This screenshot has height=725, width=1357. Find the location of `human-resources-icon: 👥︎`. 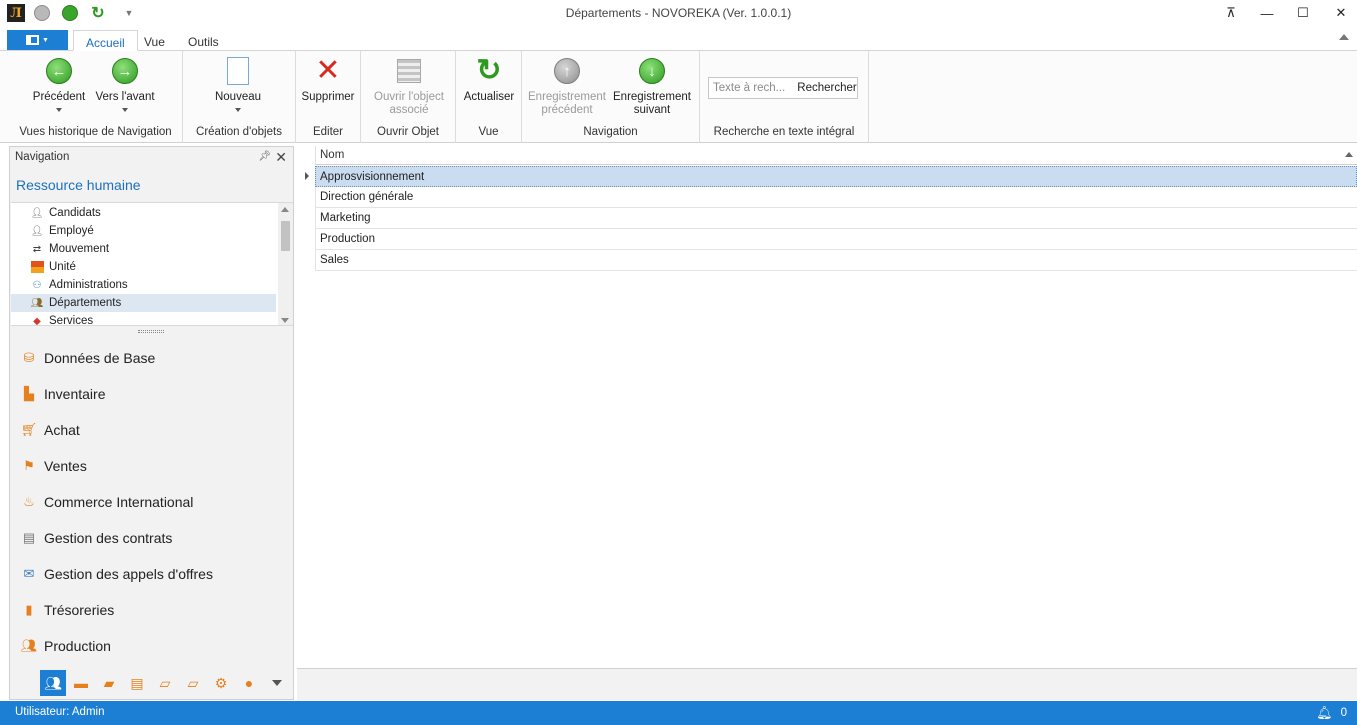

human-resources-icon: 👥︎ is located at coordinates (53, 683).